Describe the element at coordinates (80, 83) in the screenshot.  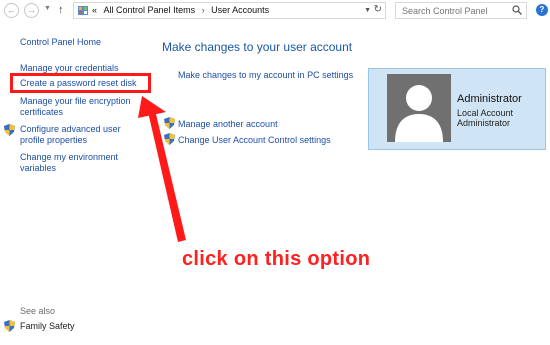
I see `highlight-box` at that location.